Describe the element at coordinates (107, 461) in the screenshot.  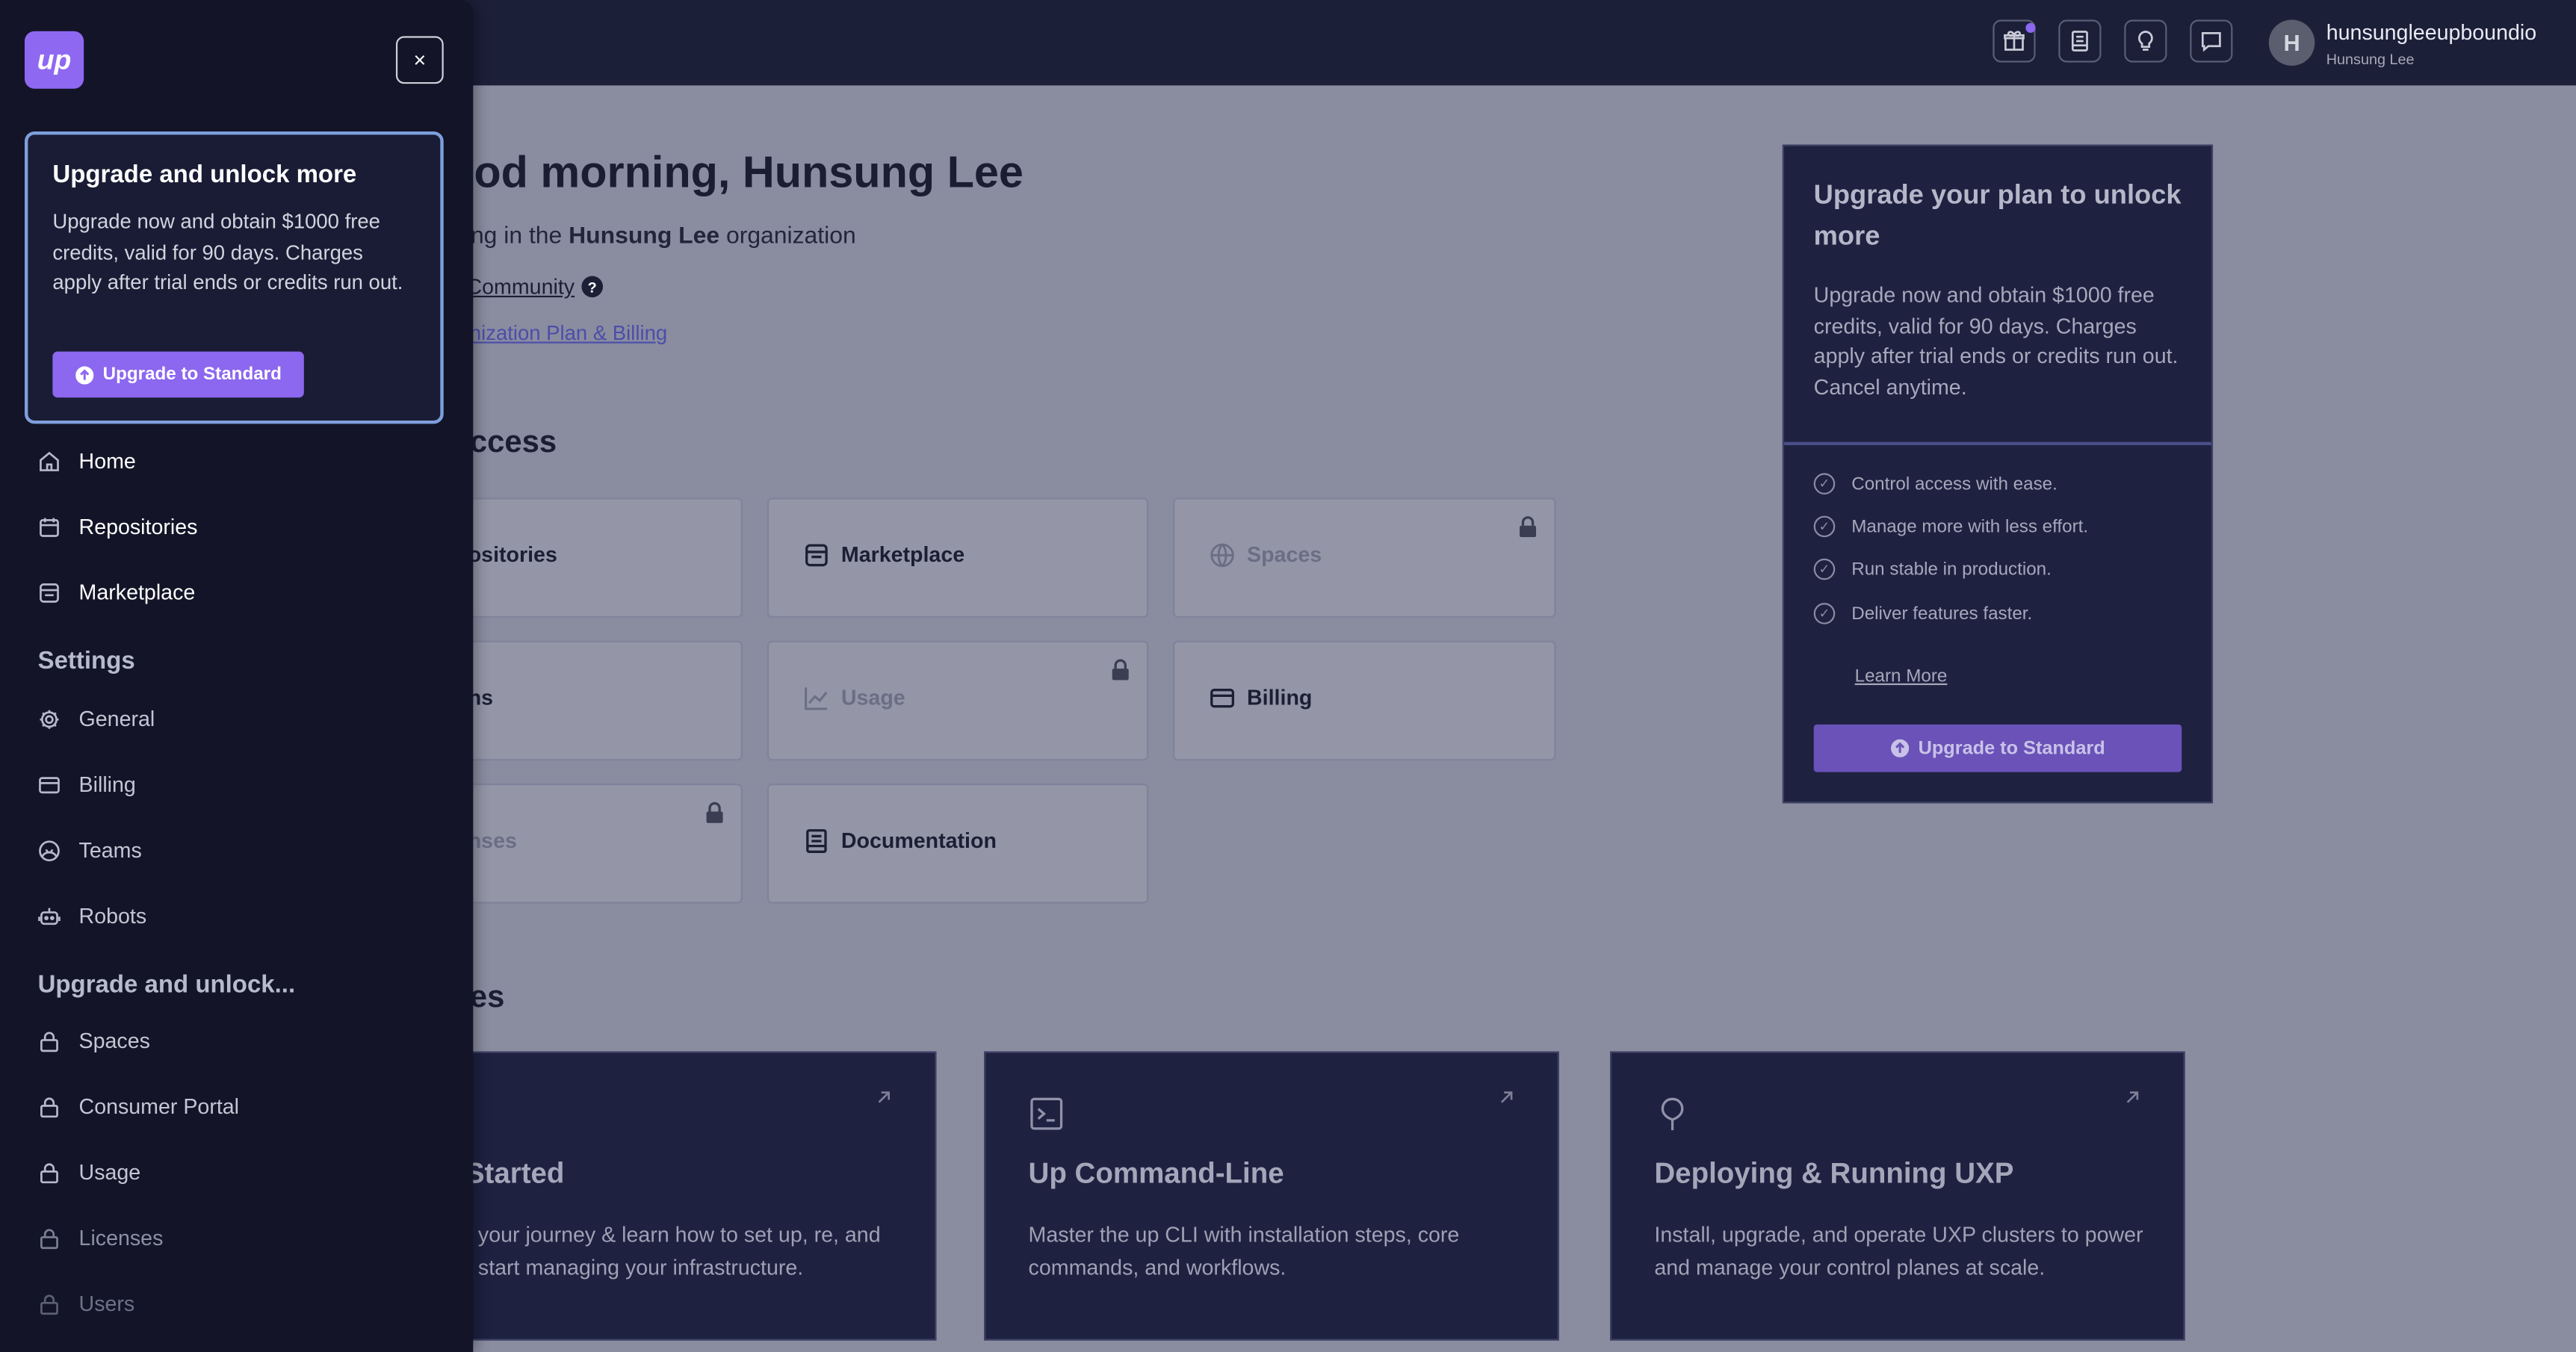
I see `nav-label: Home` at that location.